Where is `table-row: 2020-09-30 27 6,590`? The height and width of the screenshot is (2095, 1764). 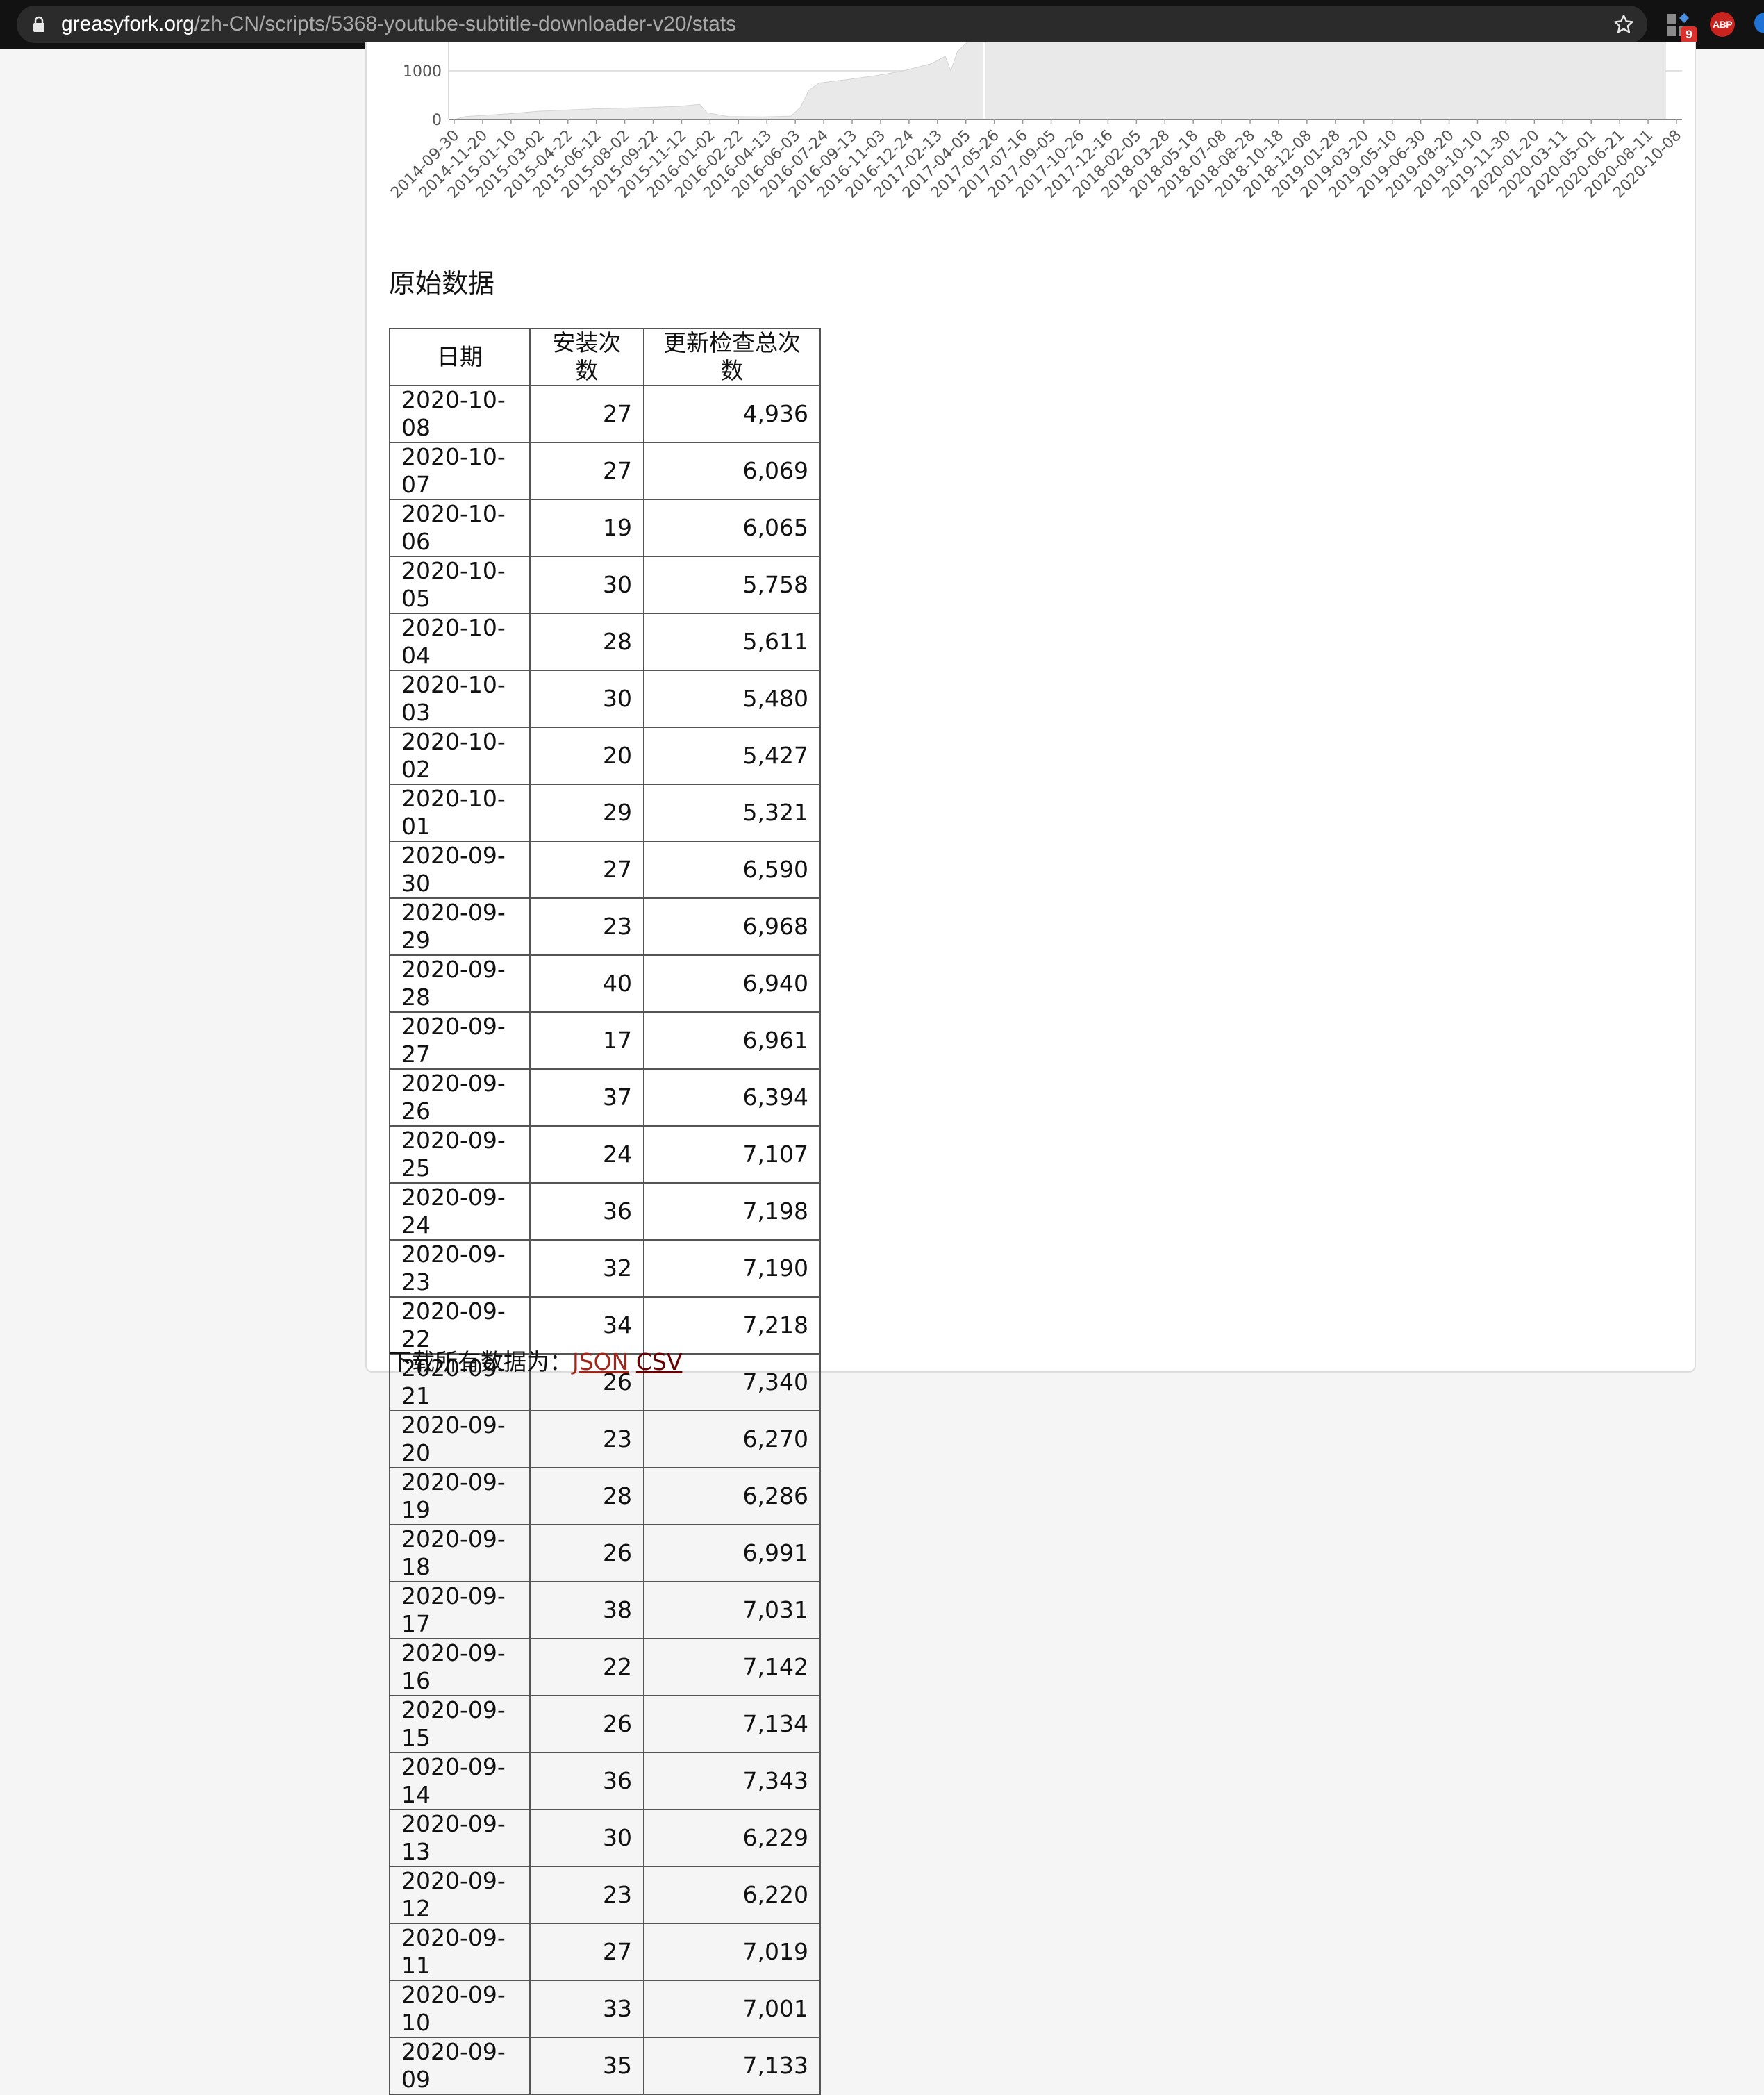 table-row: 2020-09-30 27 6,590 is located at coordinates (605, 870).